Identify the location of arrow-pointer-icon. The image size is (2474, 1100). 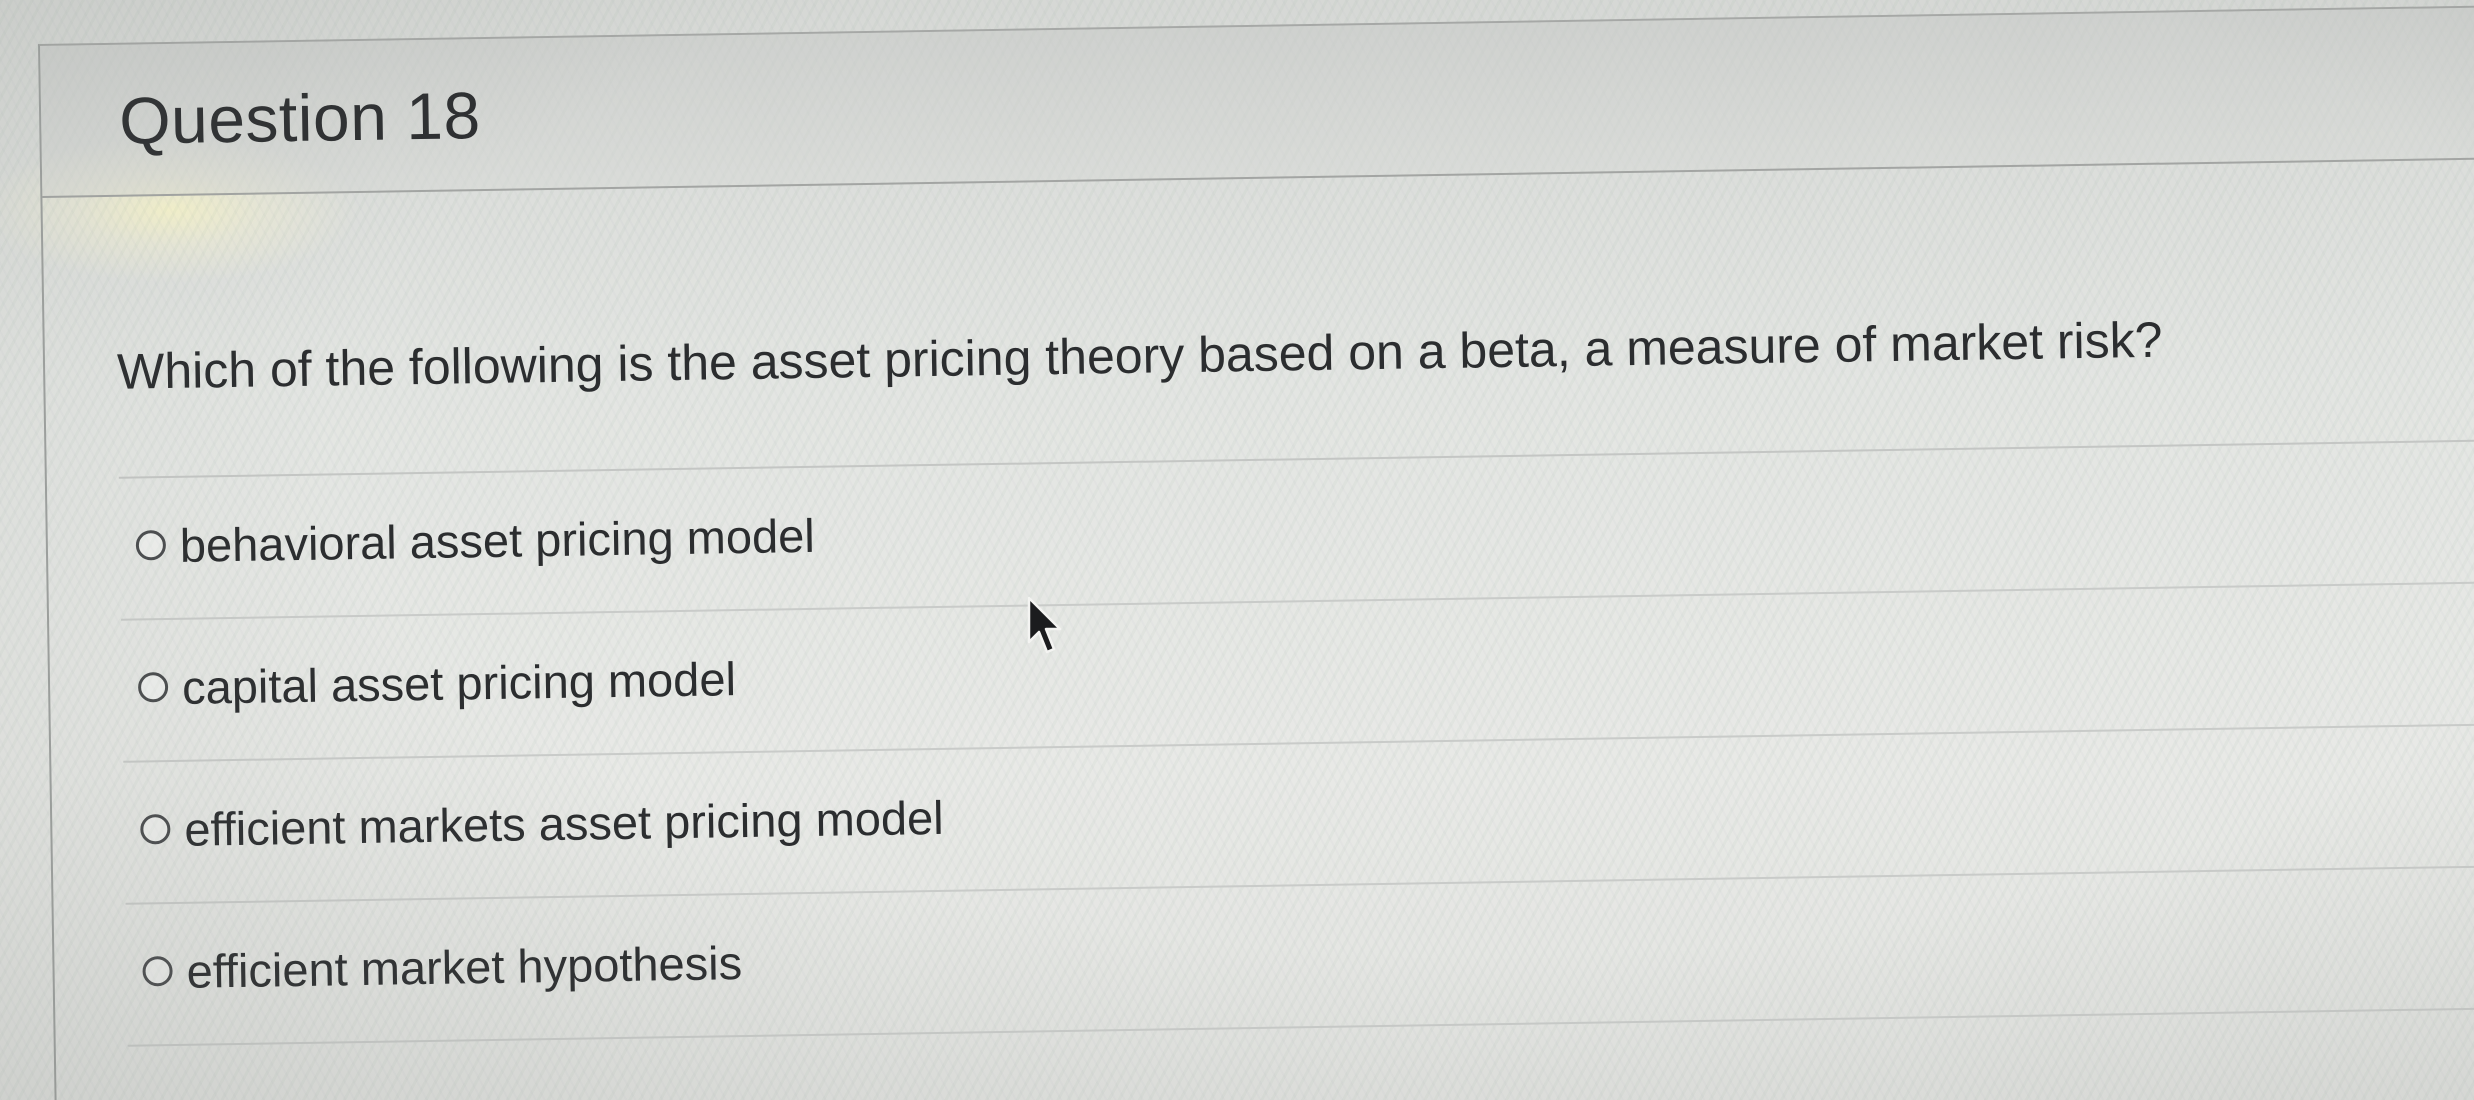
(1044, 625).